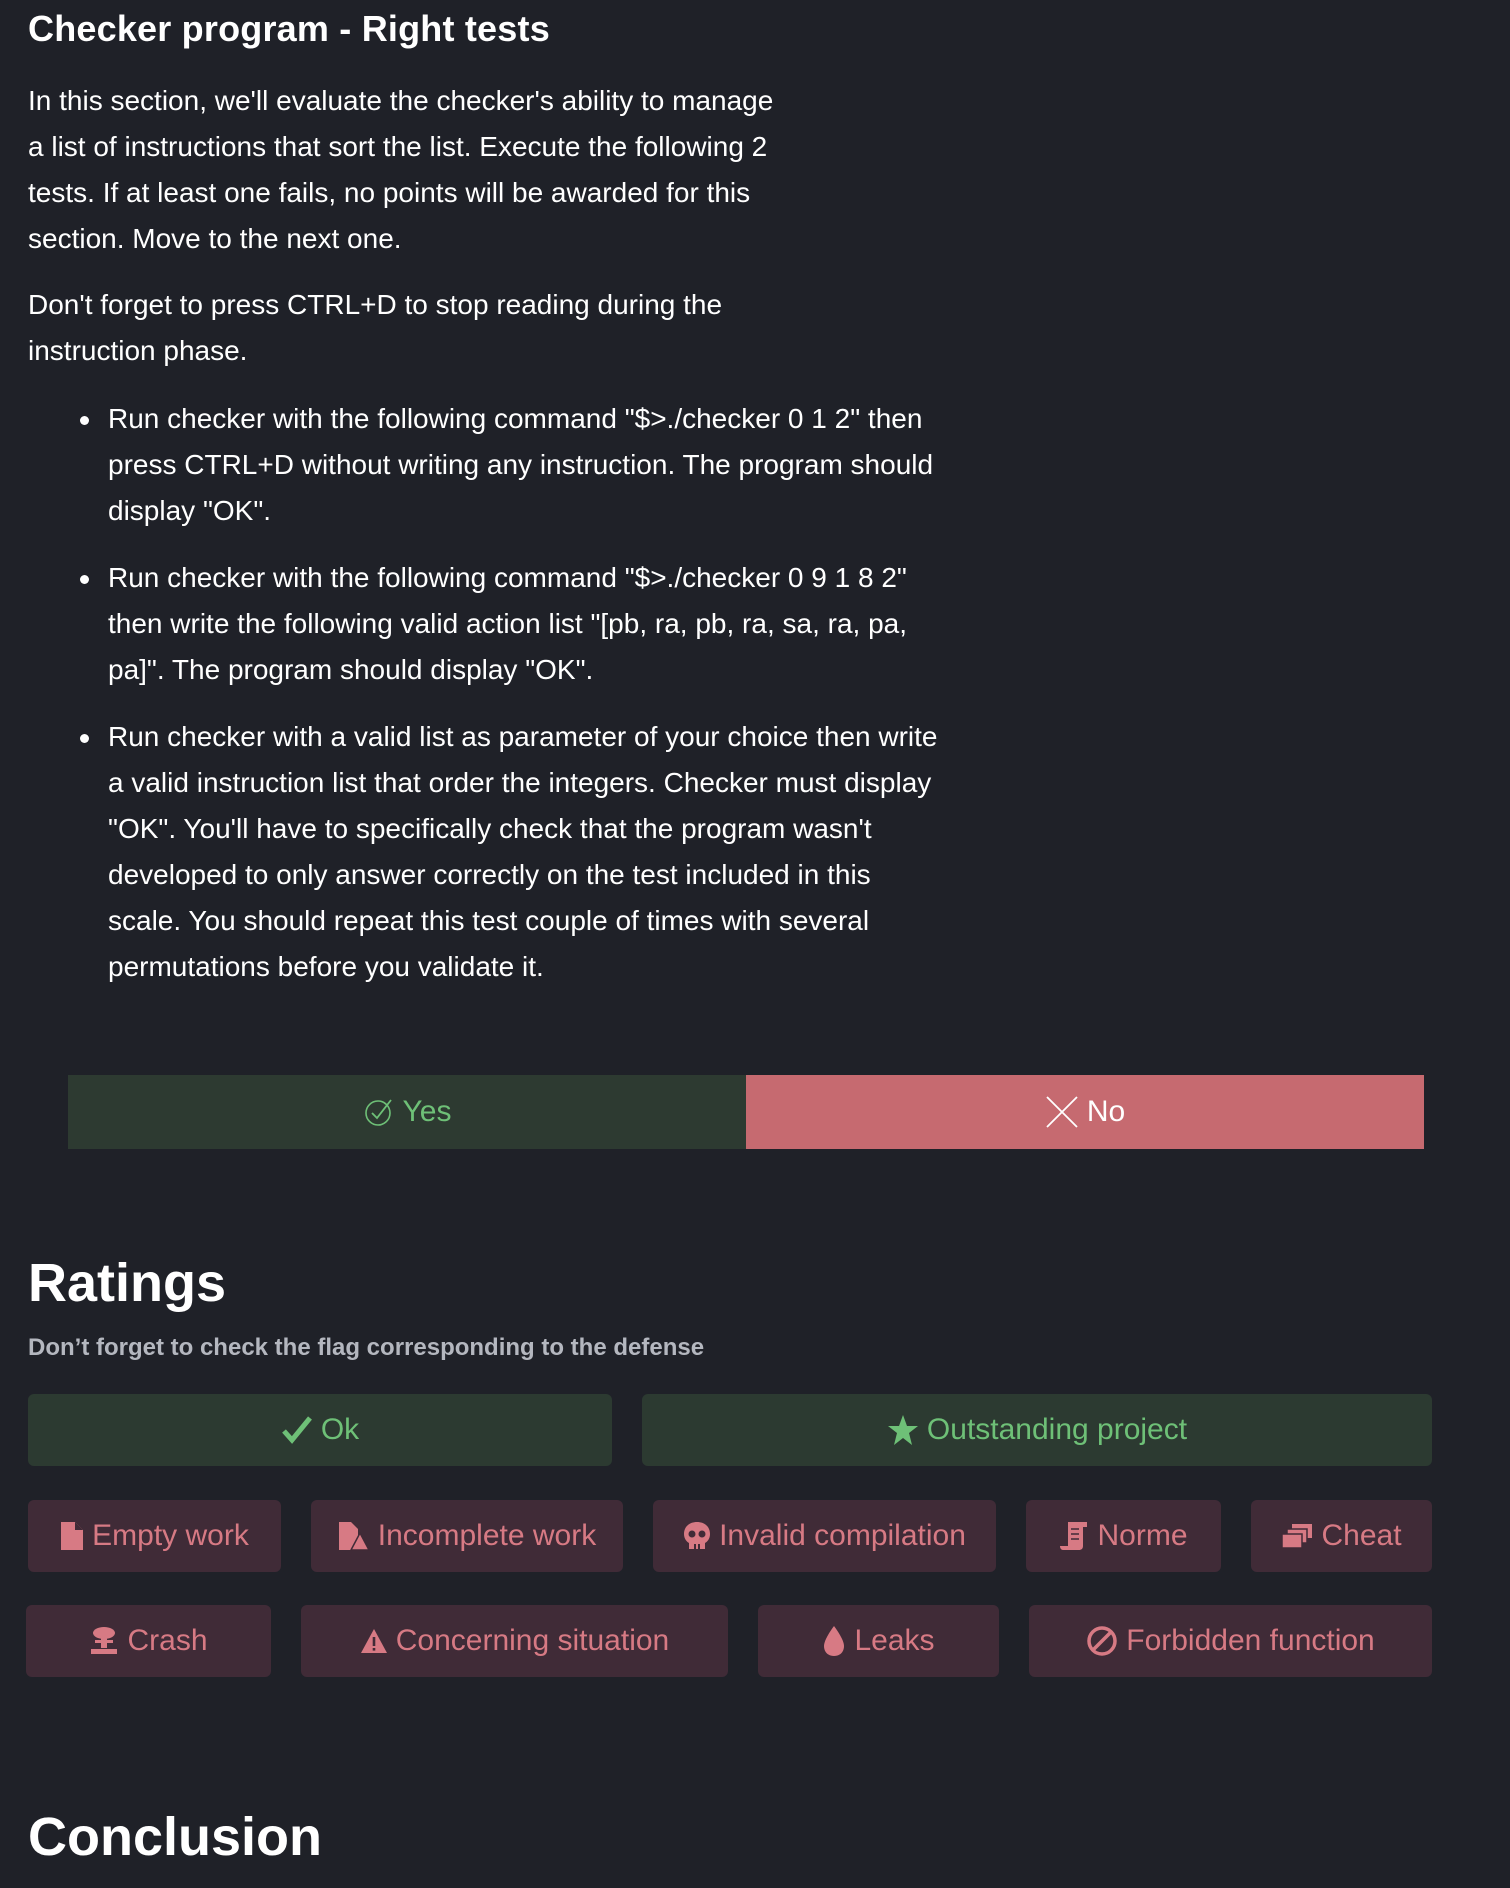 Image resolution: width=1510 pixels, height=1888 pixels. Describe the element at coordinates (487, 1535) in the screenshot. I see `flag-label: Incomplete work` at that location.